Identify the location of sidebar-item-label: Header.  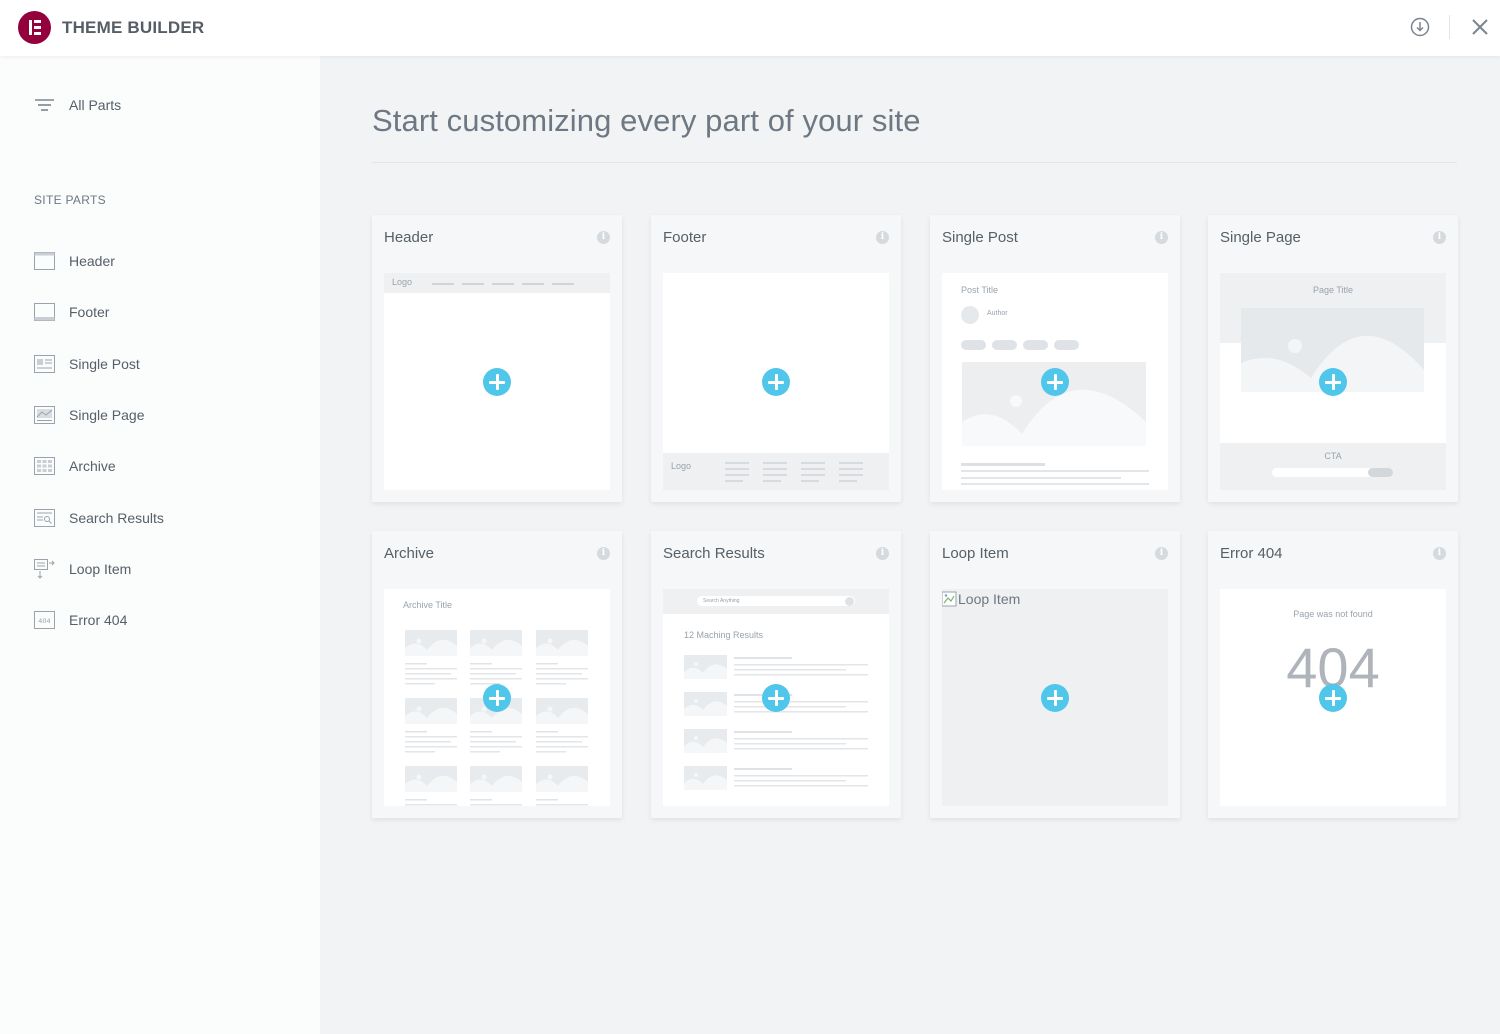
(92, 261).